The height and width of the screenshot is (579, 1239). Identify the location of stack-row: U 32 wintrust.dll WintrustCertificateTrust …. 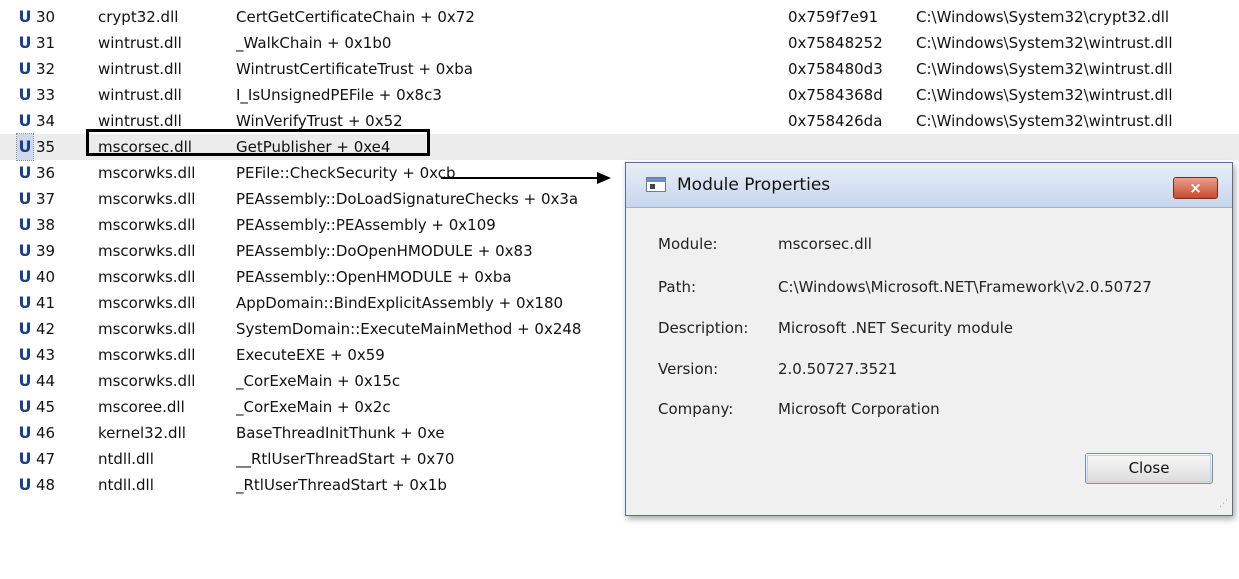
(619, 69).